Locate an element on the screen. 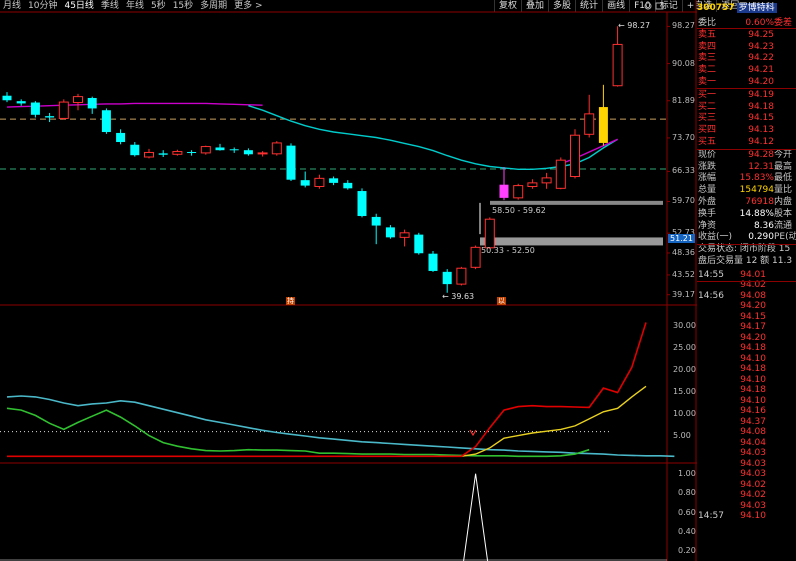  tick-row: 94.20 is located at coordinates (746, 337).